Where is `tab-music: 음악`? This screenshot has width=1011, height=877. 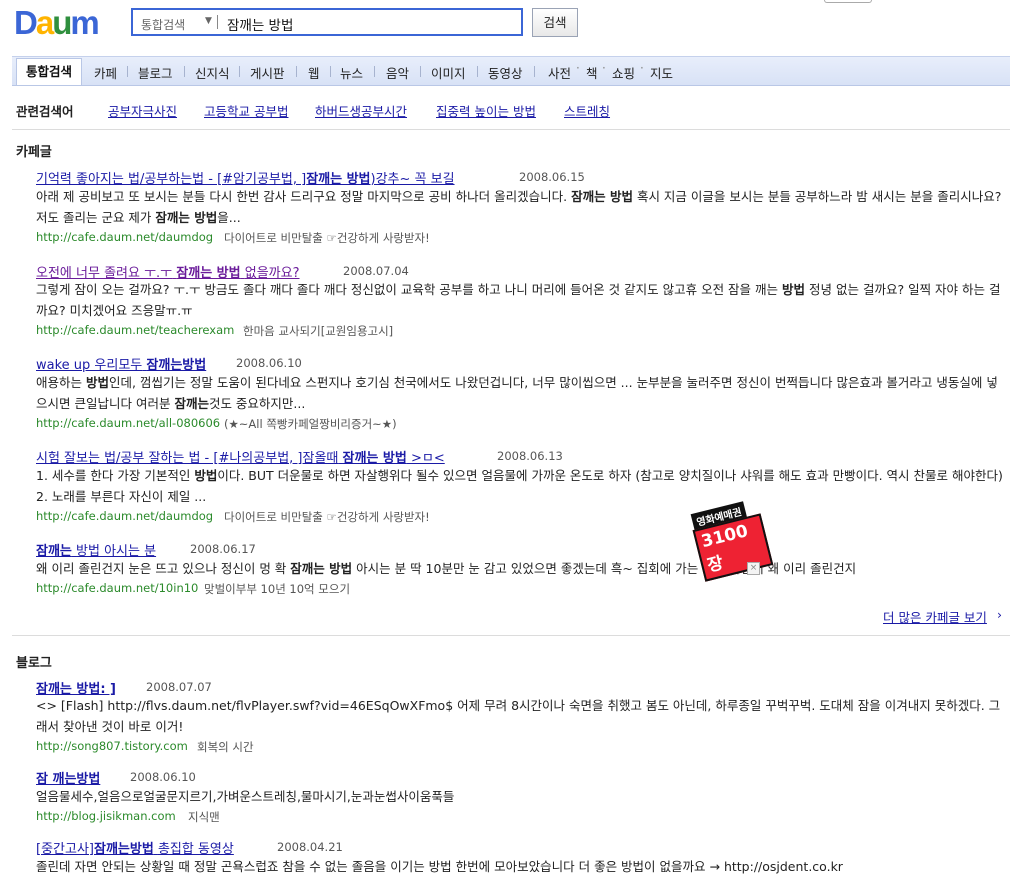
tab-music: 음악 is located at coordinates (397, 72).